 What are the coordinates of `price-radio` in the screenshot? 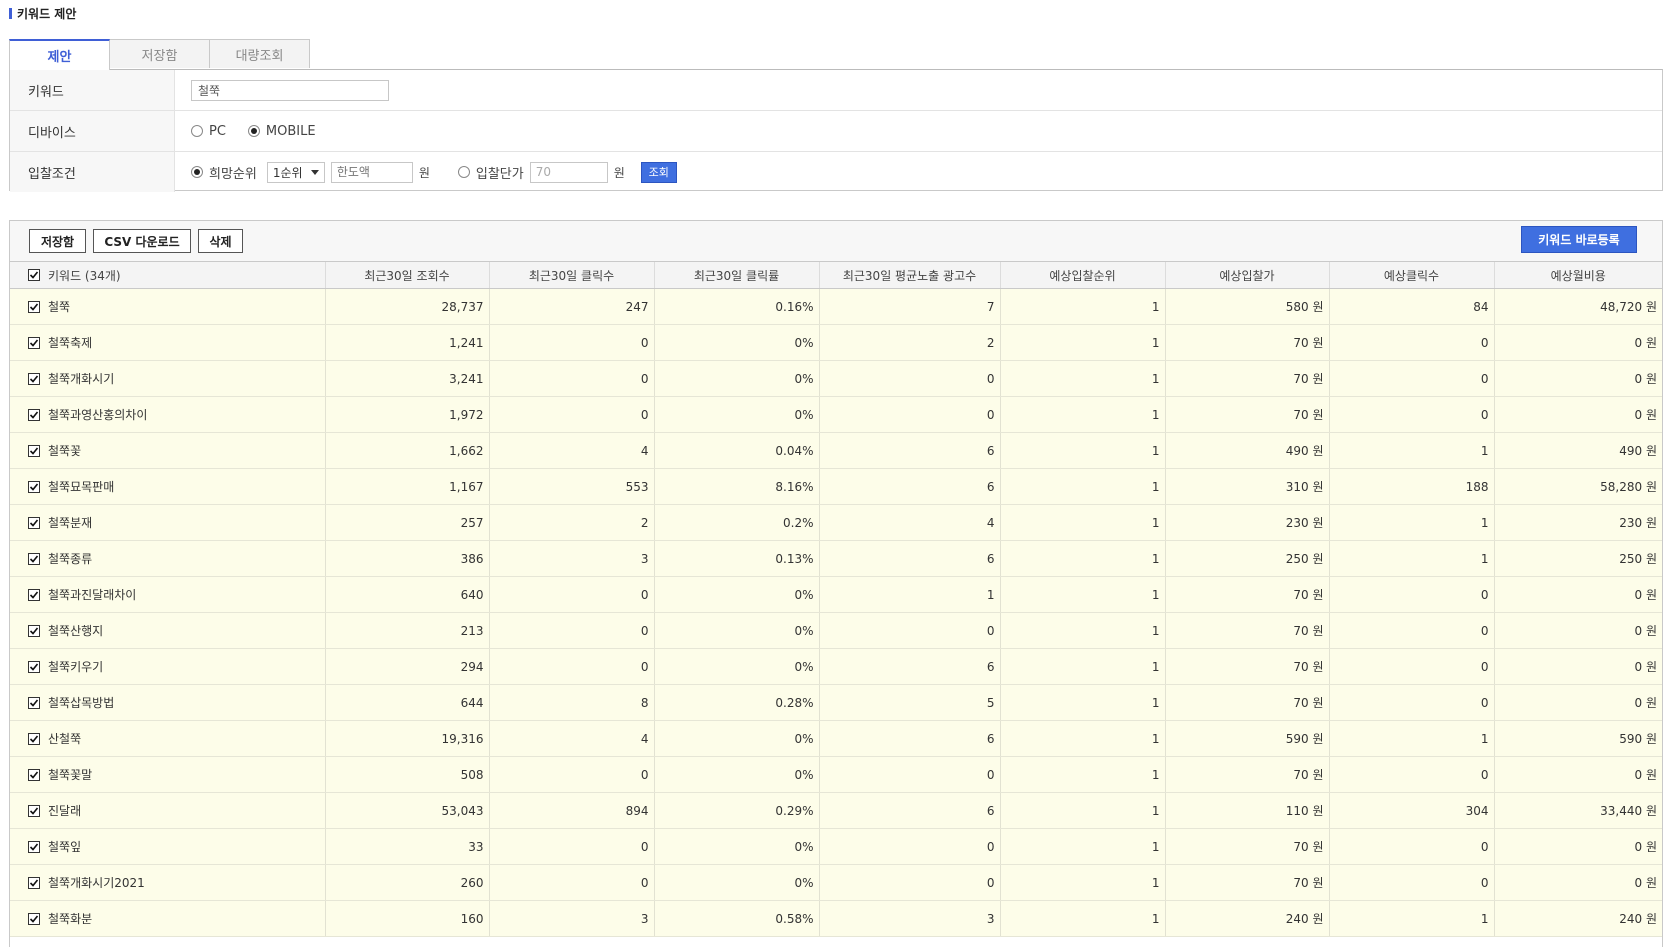 It's located at (463, 172).